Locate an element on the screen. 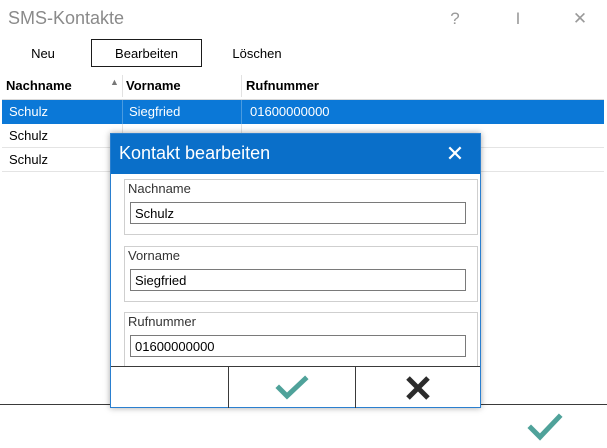 The width and height of the screenshot is (607, 448). pin-button: I is located at coordinates (518, 19).